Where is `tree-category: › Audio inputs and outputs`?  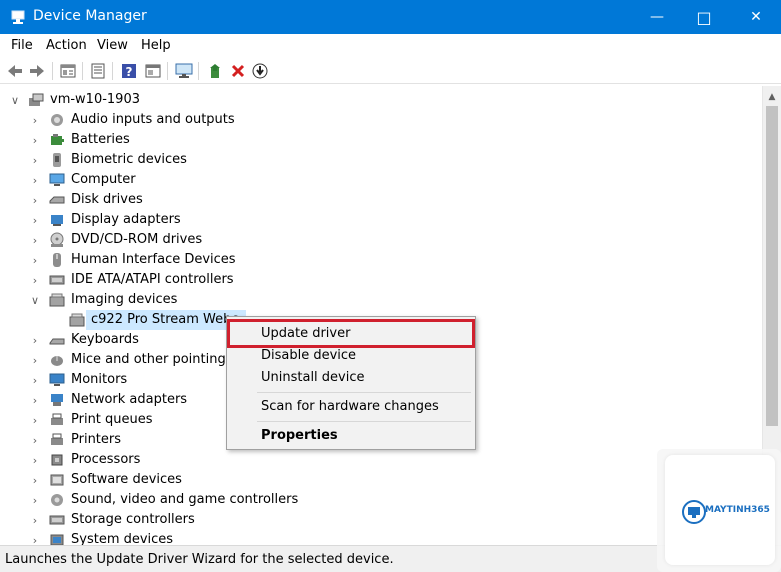 tree-category: › Audio inputs and outputs is located at coordinates (370, 120).